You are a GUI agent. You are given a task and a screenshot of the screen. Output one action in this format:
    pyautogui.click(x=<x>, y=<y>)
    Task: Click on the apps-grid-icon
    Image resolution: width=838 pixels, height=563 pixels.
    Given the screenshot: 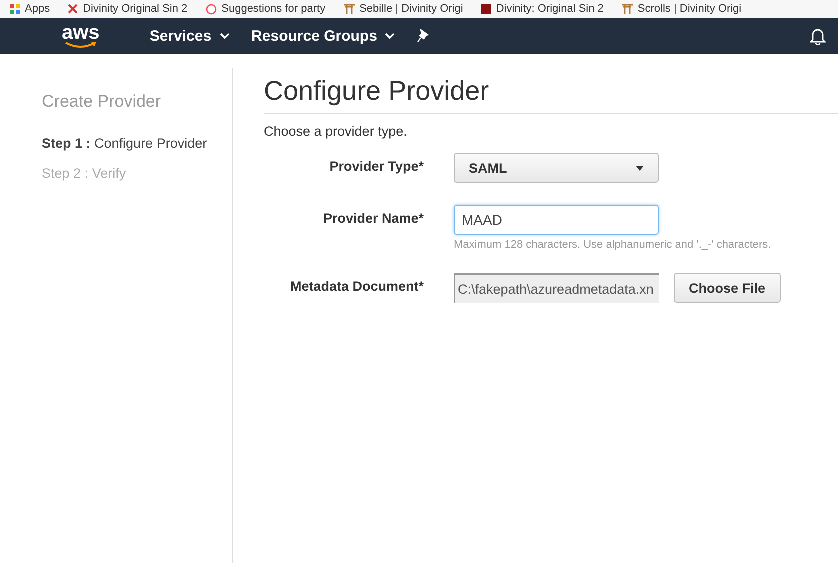 What is the action you would take?
    pyautogui.click(x=15, y=9)
    